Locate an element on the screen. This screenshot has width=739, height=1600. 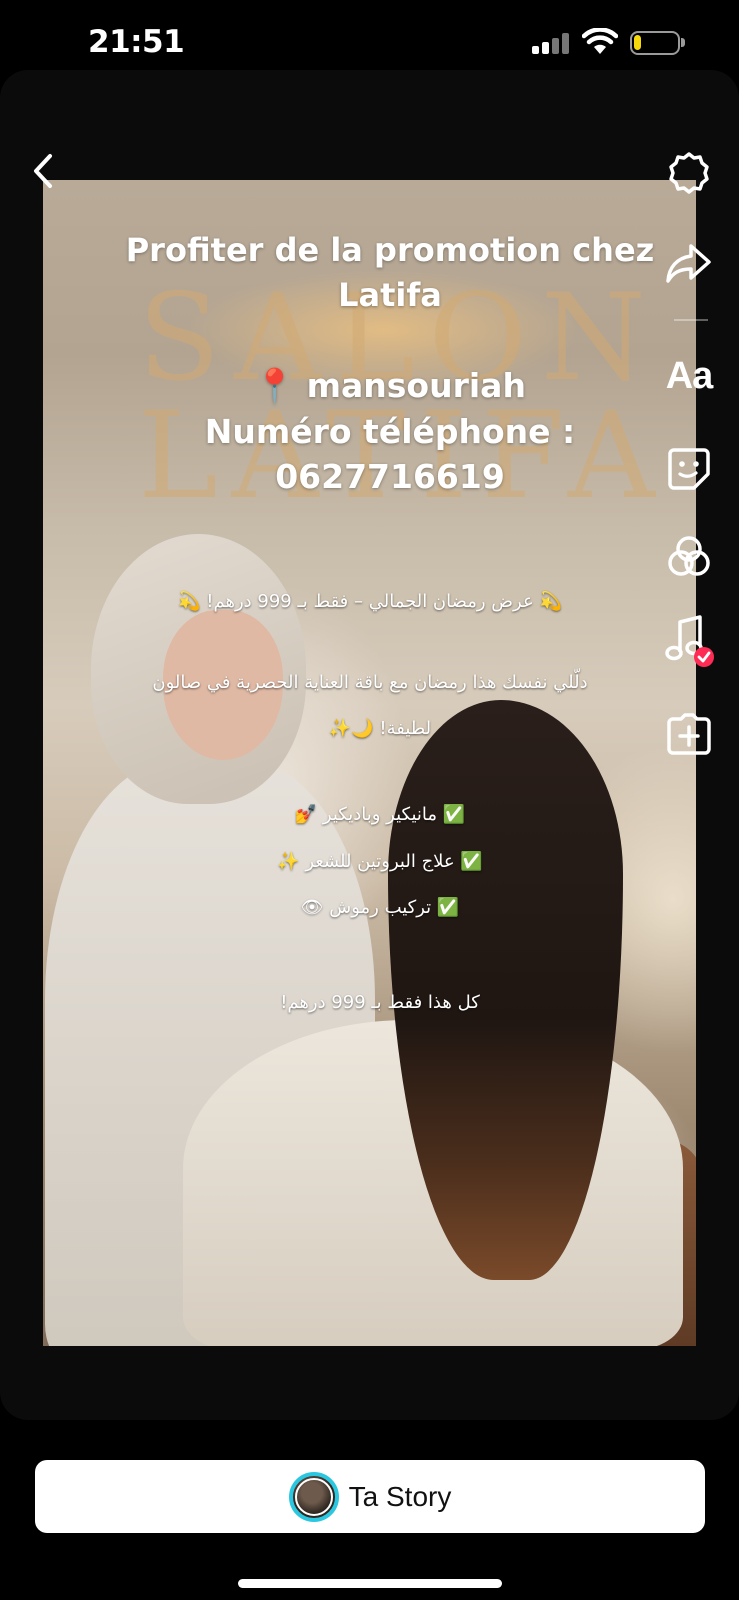
avatar is located at coordinates (313, 1496).